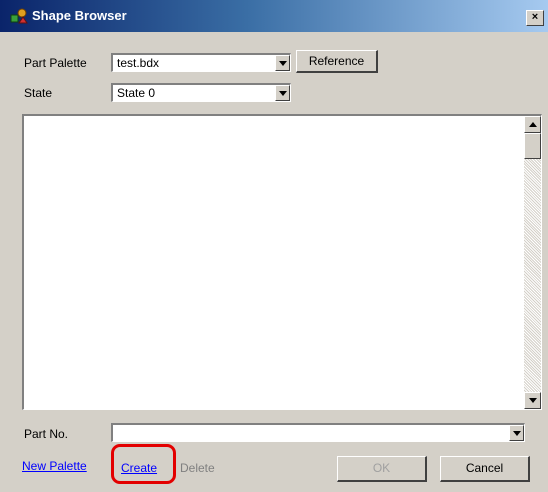 This screenshot has height=492, width=548. What do you see at coordinates (143, 464) in the screenshot?
I see `create-highlight-annotation` at bounding box center [143, 464].